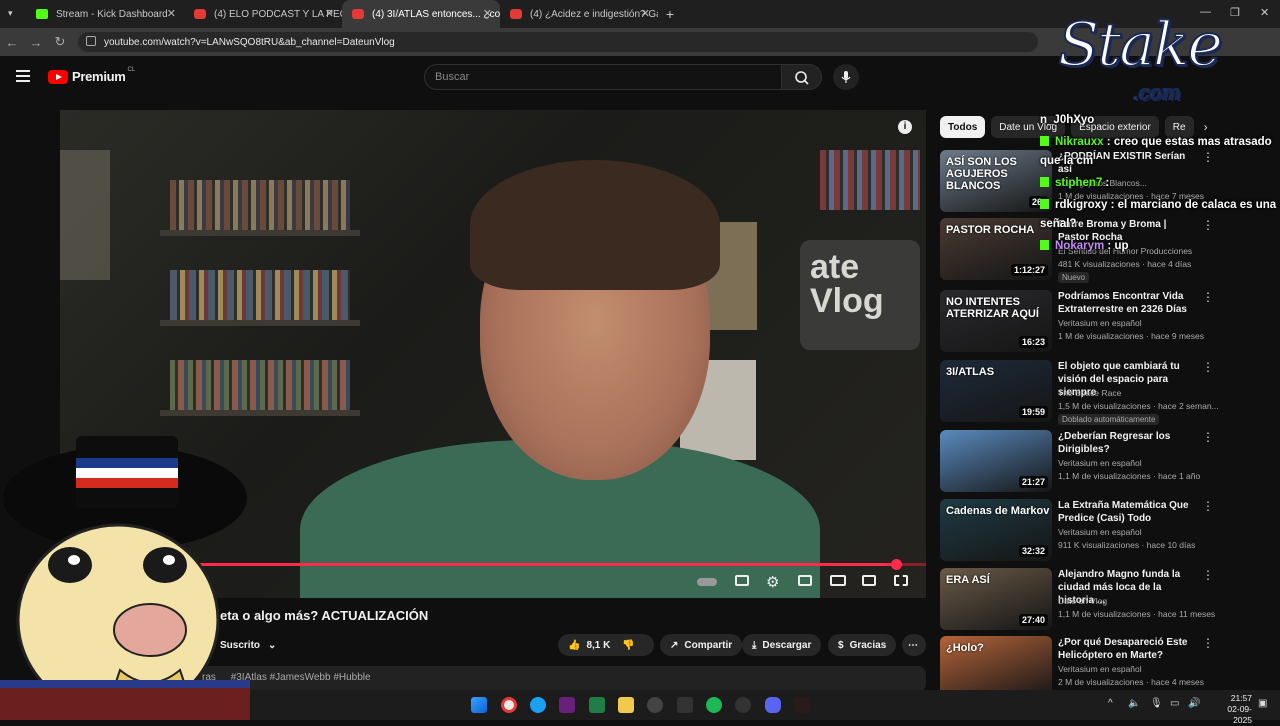 The height and width of the screenshot is (726, 1280). What do you see at coordinates (1082, 601) in the screenshot?
I see `channel-name: Date un Vlog` at bounding box center [1082, 601].